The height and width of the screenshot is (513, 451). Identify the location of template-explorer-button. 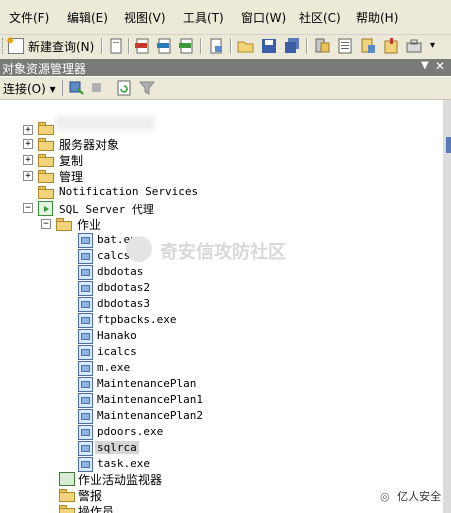
(368, 46).